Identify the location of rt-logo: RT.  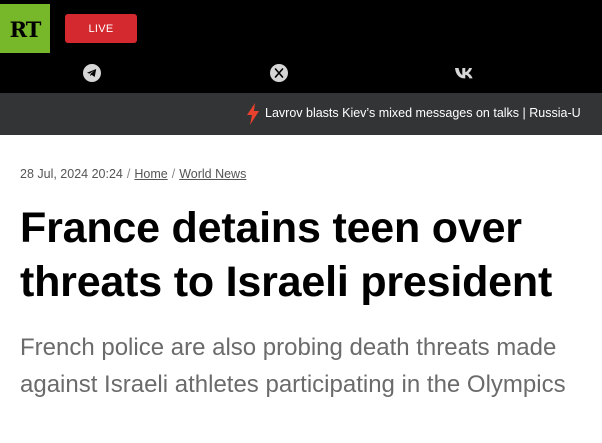
(25, 28).